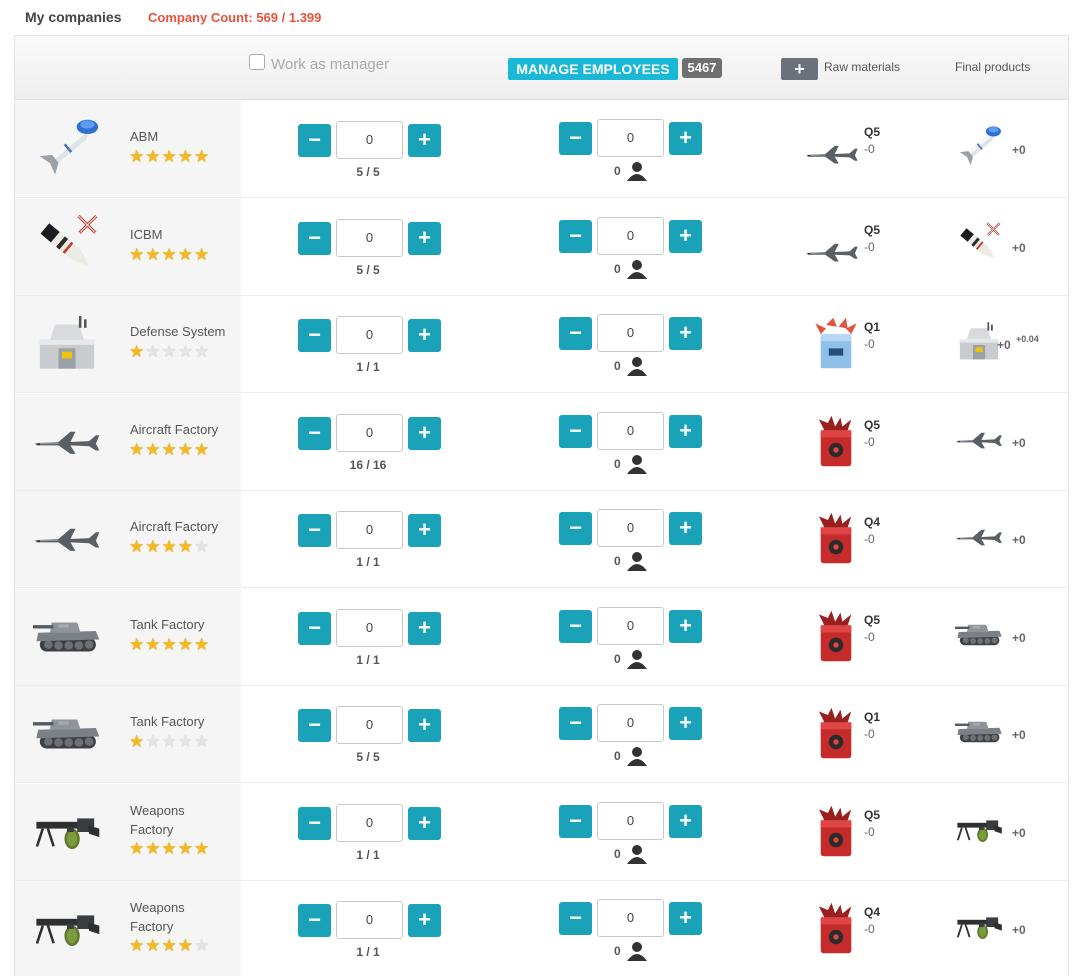  What do you see at coordinates (872, 912) in the screenshot?
I see `raw-quality: Q4` at bounding box center [872, 912].